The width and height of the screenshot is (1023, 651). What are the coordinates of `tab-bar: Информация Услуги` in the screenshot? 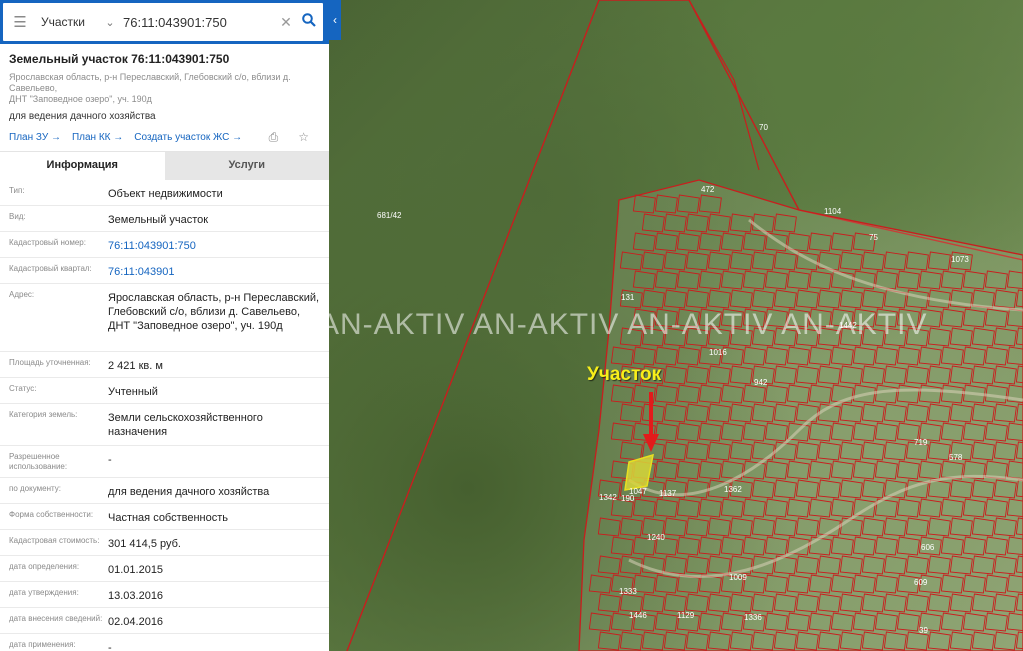 It's located at (164, 165).